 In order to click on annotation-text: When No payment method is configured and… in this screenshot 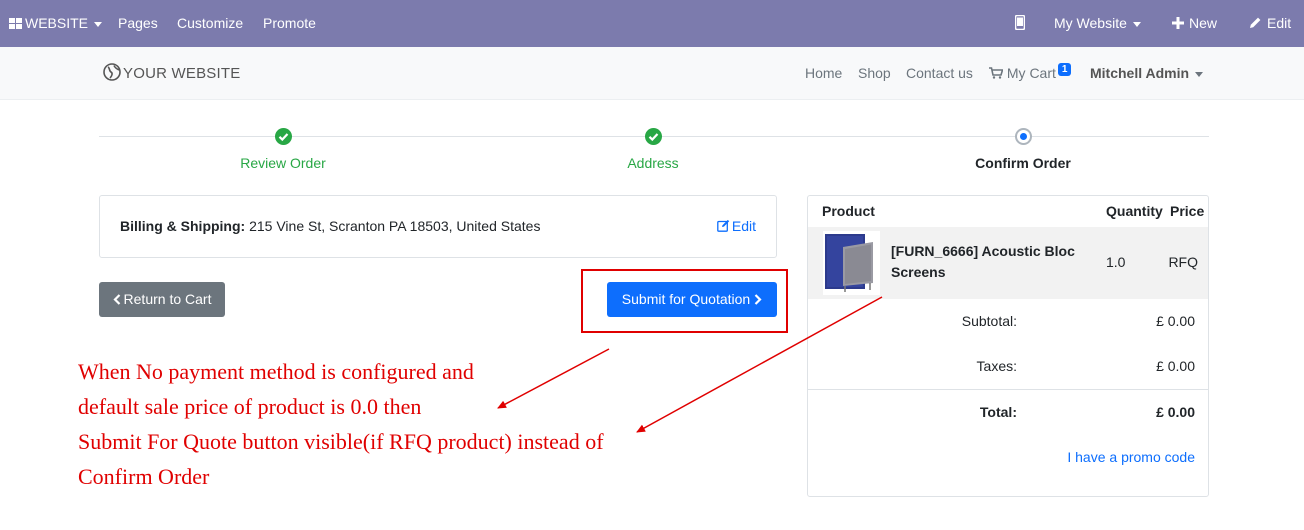, I will do `click(378, 424)`.